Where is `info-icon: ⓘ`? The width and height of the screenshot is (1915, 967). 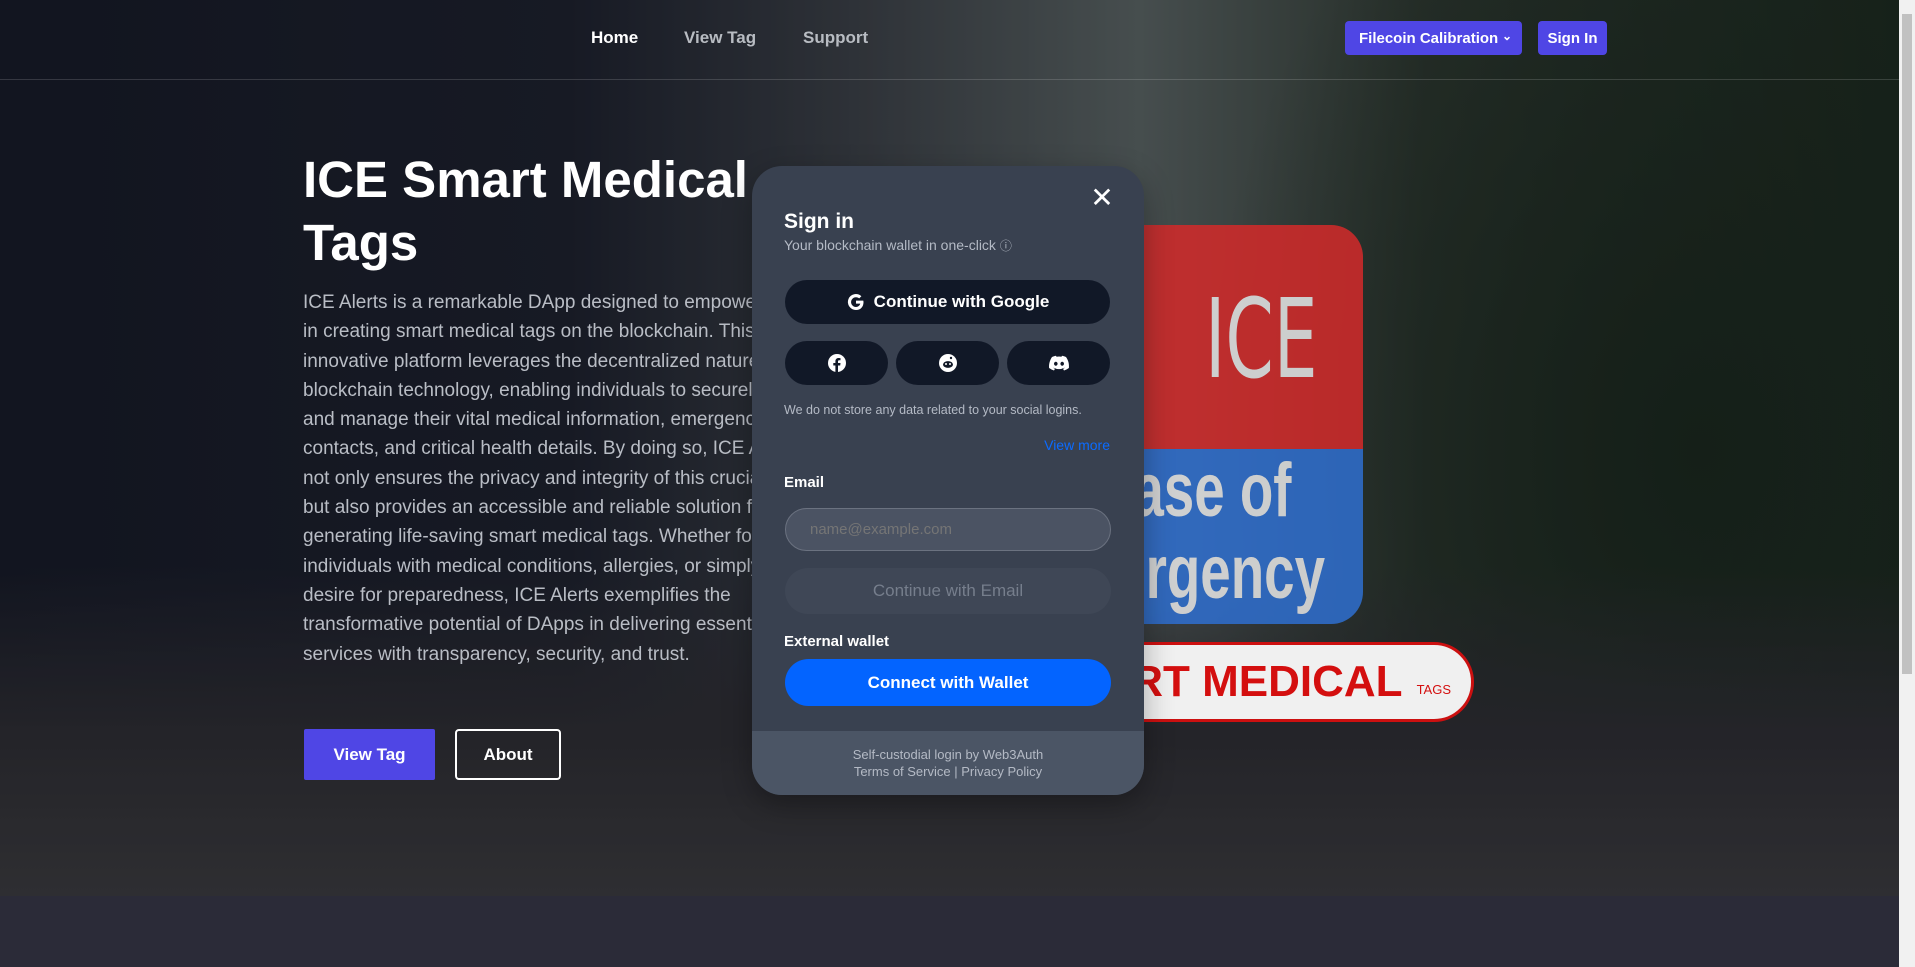 info-icon: ⓘ is located at coordinates (1006, 246).